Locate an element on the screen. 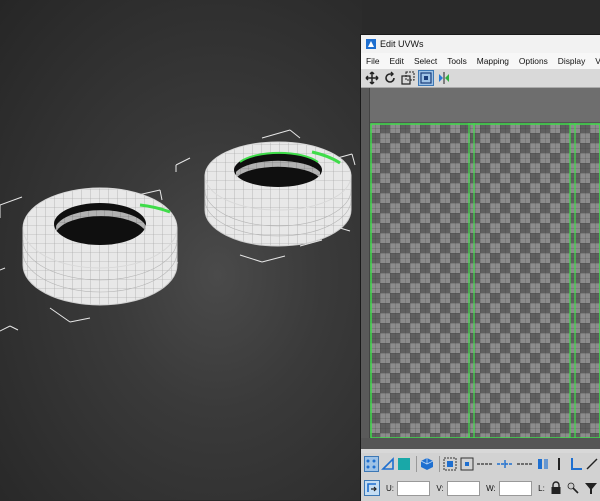 This screenshot has height=501, width=600. coordinates-toolbar: U: V: W: L: is located at coordinates (480, 488).